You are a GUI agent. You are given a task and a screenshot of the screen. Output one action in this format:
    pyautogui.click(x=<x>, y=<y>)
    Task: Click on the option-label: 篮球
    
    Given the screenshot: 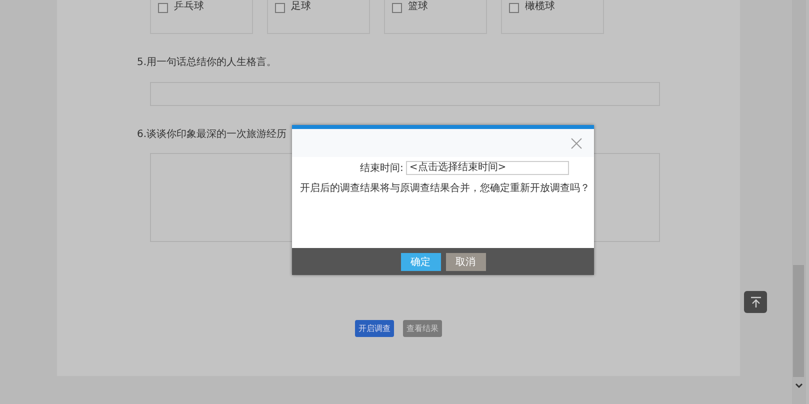 What is the action you would take?
    pyautogui.click(x=418, y=7)
    